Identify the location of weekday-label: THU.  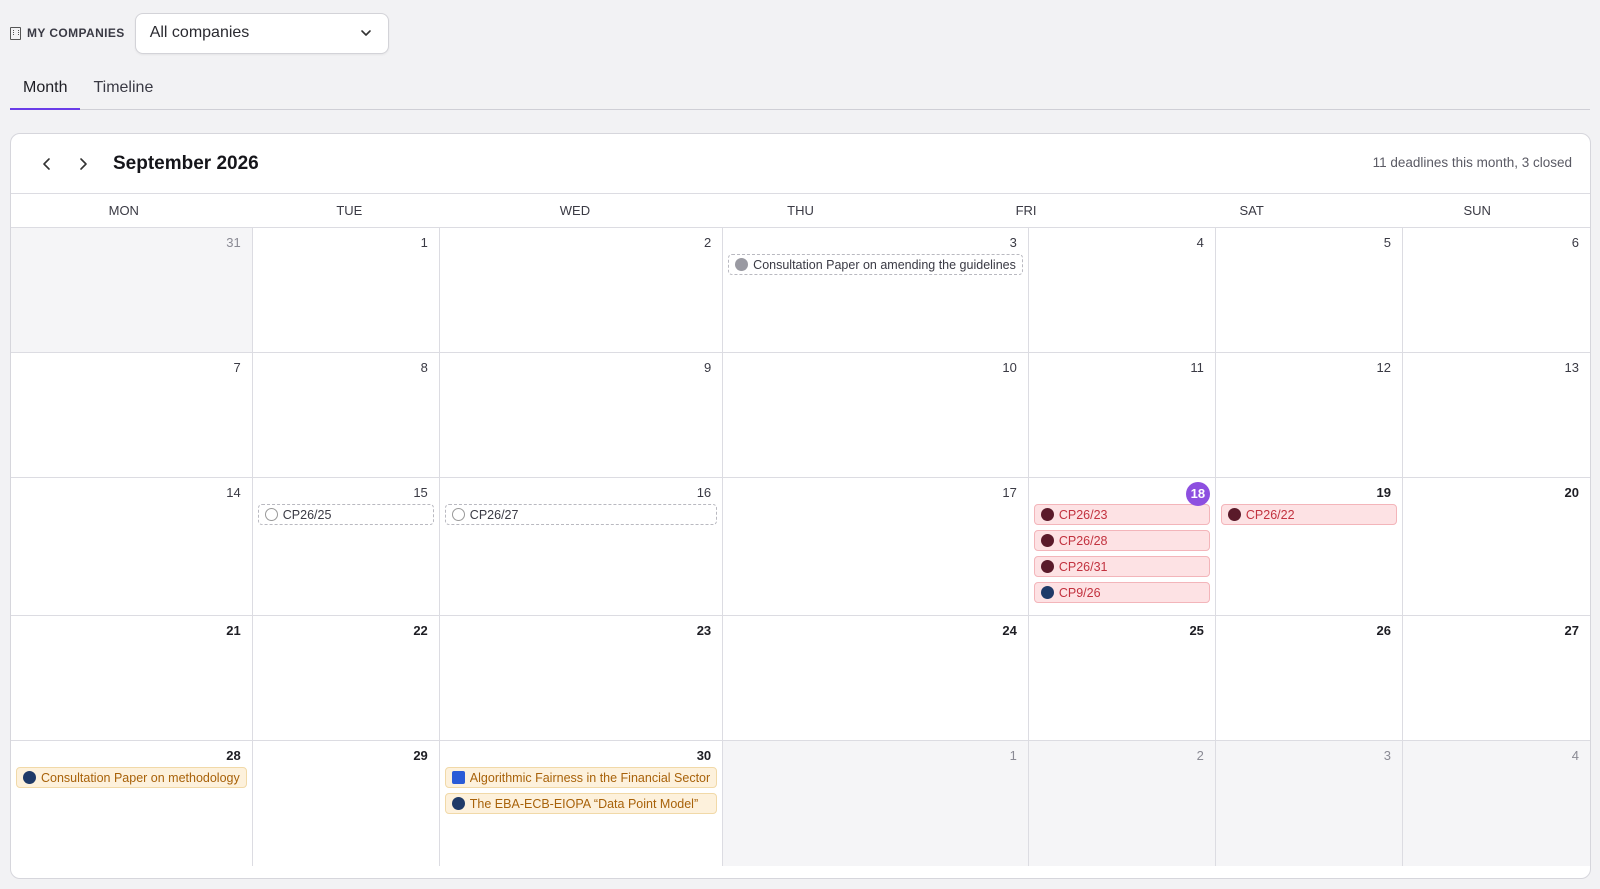
(800, 210).